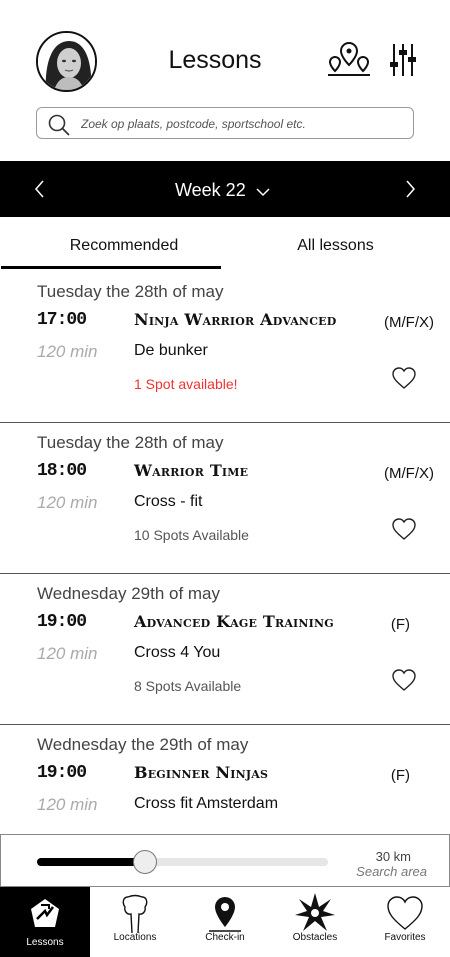 This screenshot has width=450, height=957. I want to click on lesson-name: Advanced Kage Training, so click(234, 621).